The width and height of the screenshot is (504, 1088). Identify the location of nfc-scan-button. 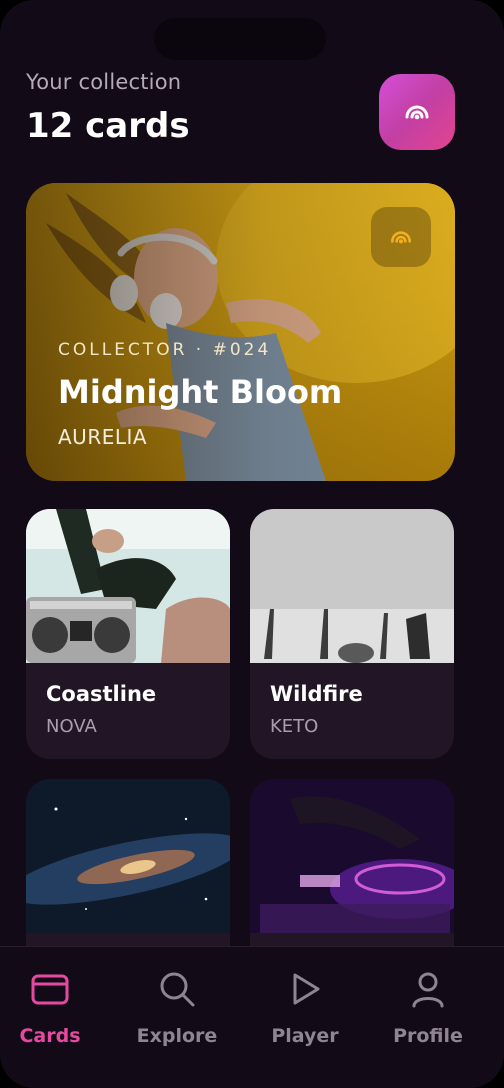
(417, 112).